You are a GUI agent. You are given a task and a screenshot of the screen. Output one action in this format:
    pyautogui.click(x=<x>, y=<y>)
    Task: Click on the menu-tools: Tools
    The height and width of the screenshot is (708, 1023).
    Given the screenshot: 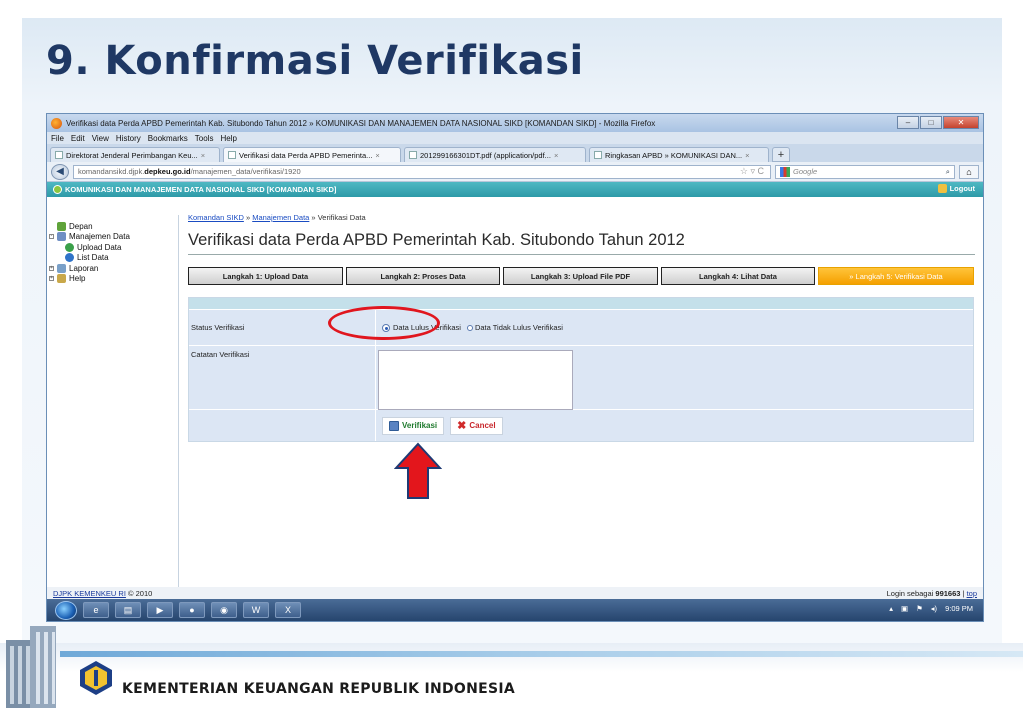 What is the action you would take?
    pyautogui.click(x=204, y=138)
    